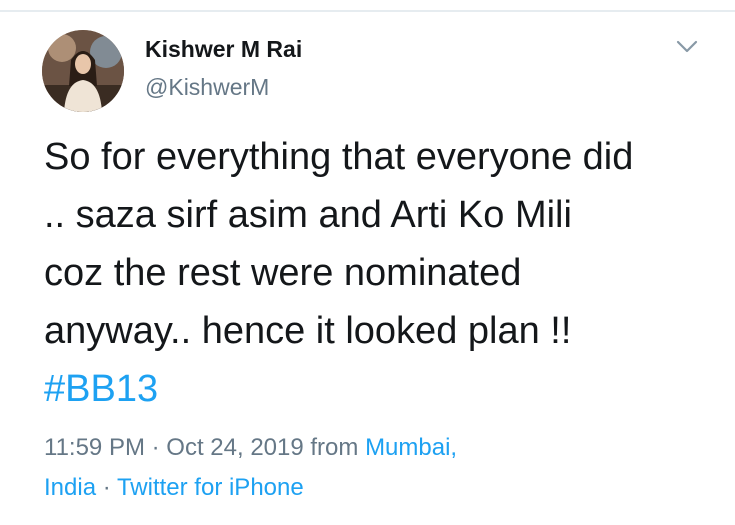 The image size is (735, 525). What do you see at coordinates (94, 447) in the screenshot?
I see `tweet-time: 11:59 PM` at bounding box center [94, 447].